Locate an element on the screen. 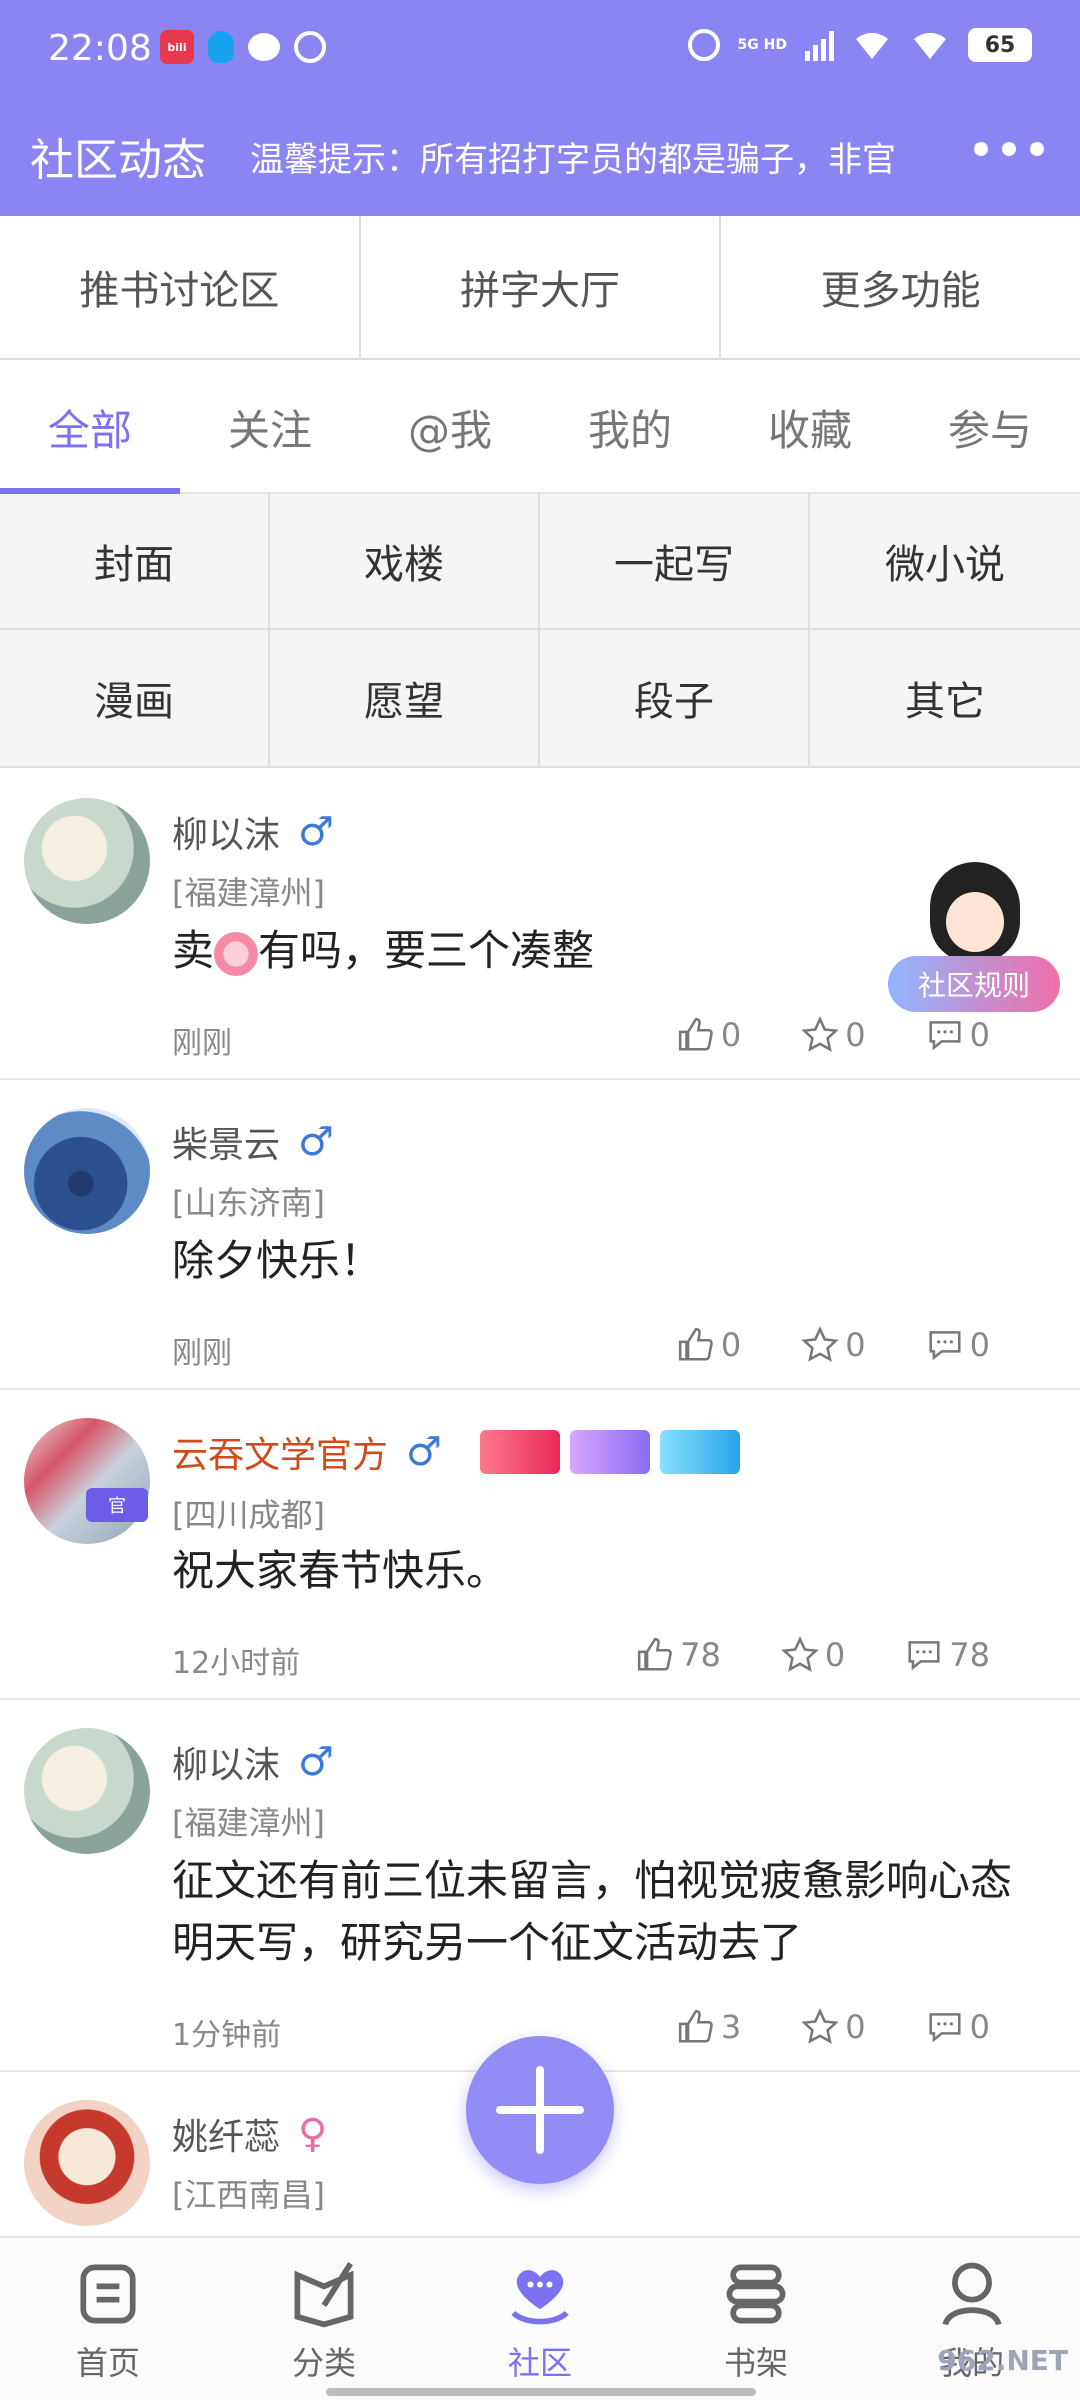  nav-home-label: 首页 is located at coordinates (107, 2363).